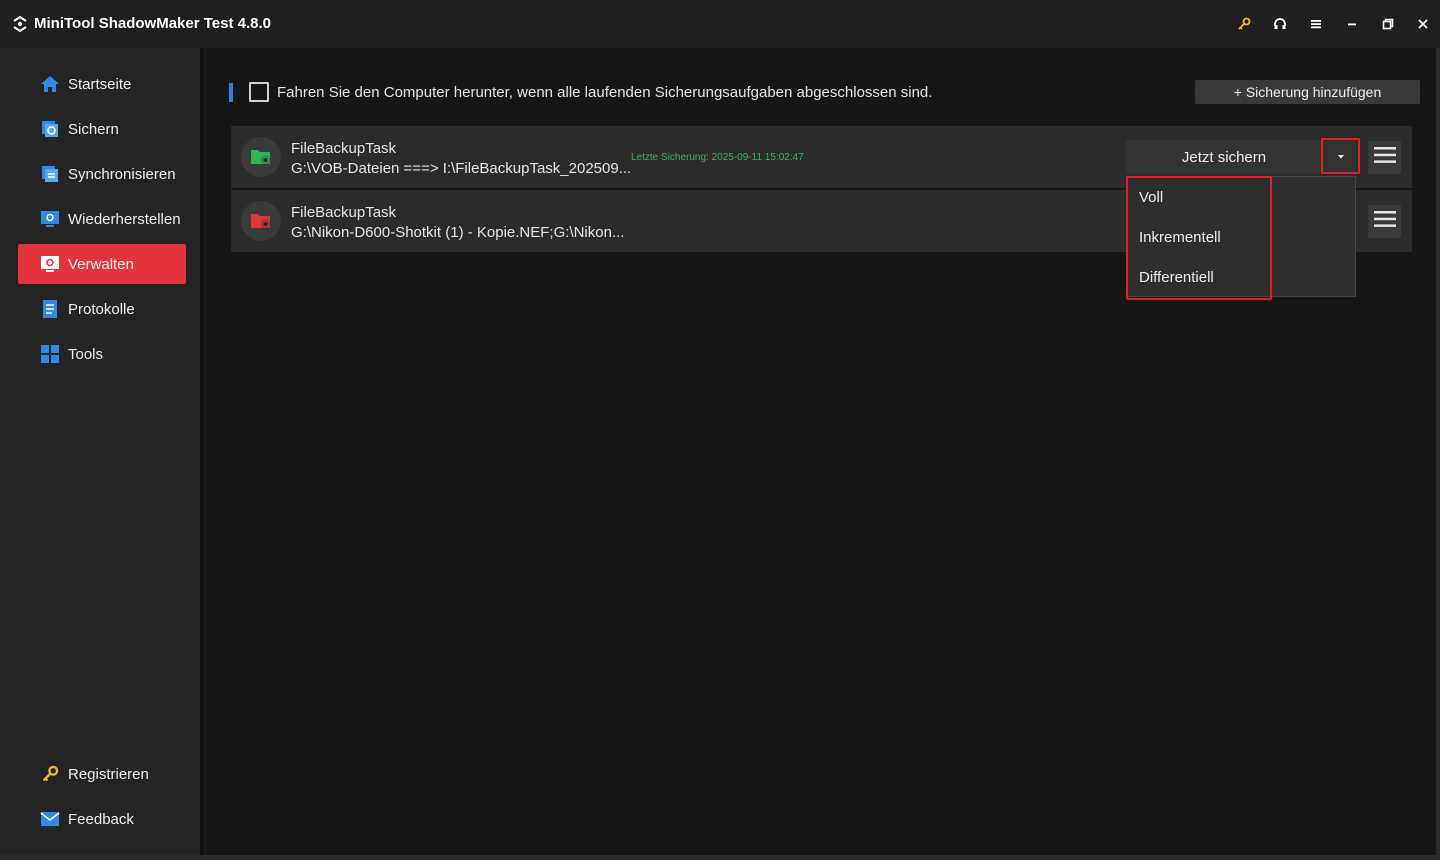  What do you see at coordinates (1352, 24) in the screenshot?
I see `minimize-icon` at bounding box center [1352, 24].